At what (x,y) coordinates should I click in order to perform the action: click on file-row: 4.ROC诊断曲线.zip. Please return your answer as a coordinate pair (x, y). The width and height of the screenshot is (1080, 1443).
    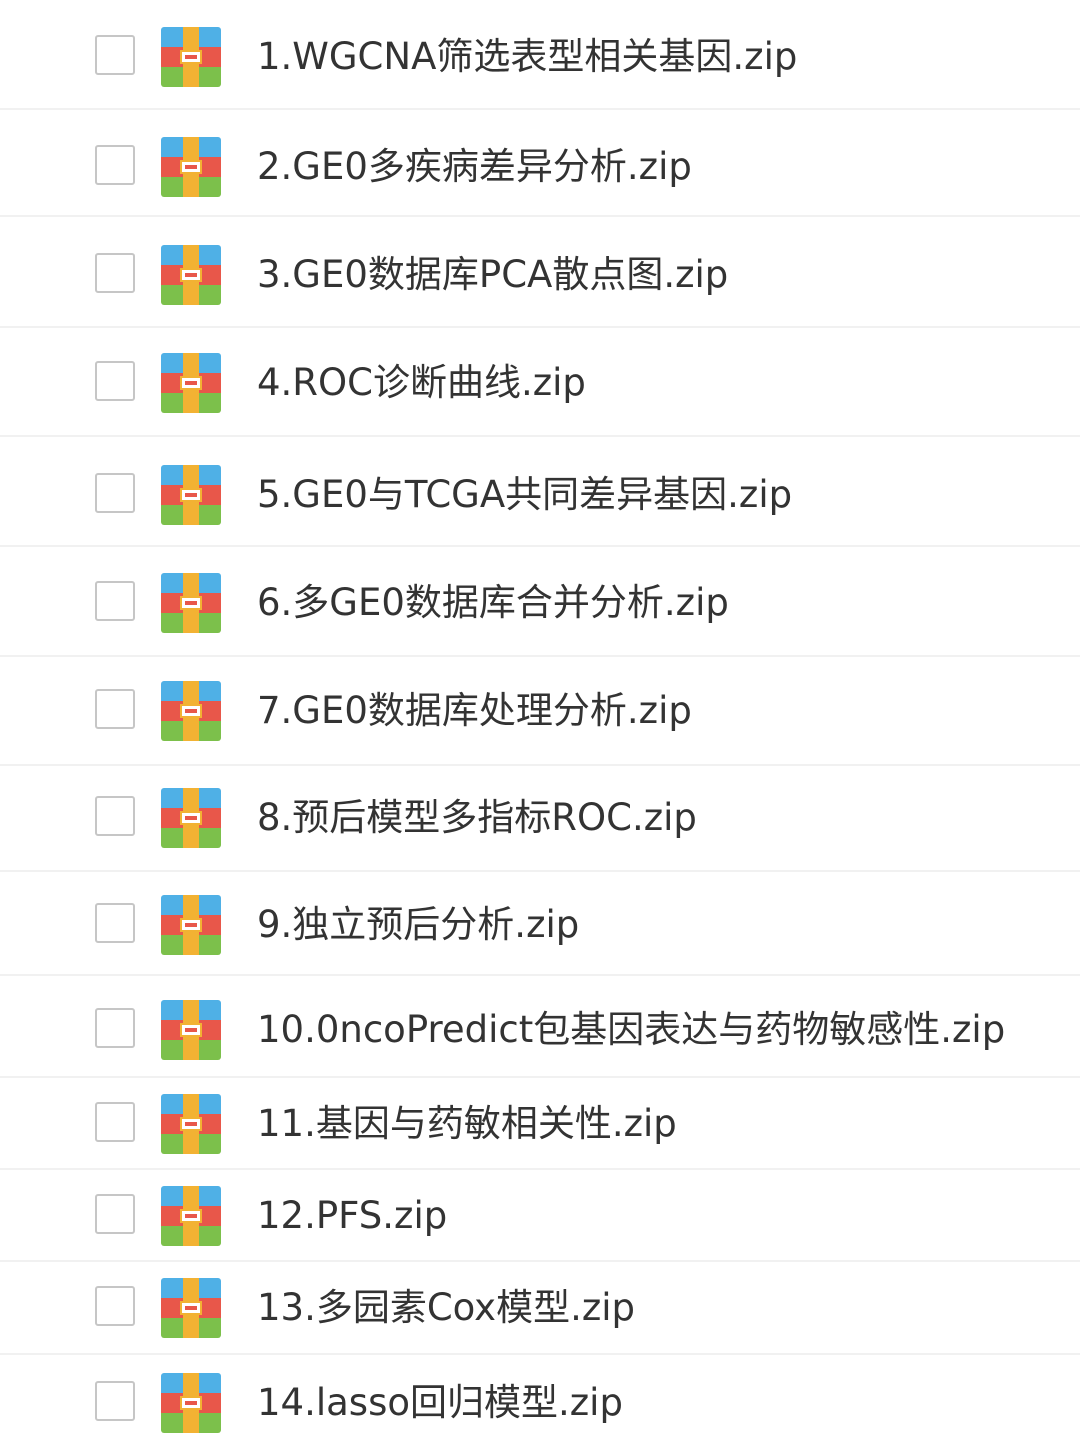
    Looking at the image, I should click on (540, 382).